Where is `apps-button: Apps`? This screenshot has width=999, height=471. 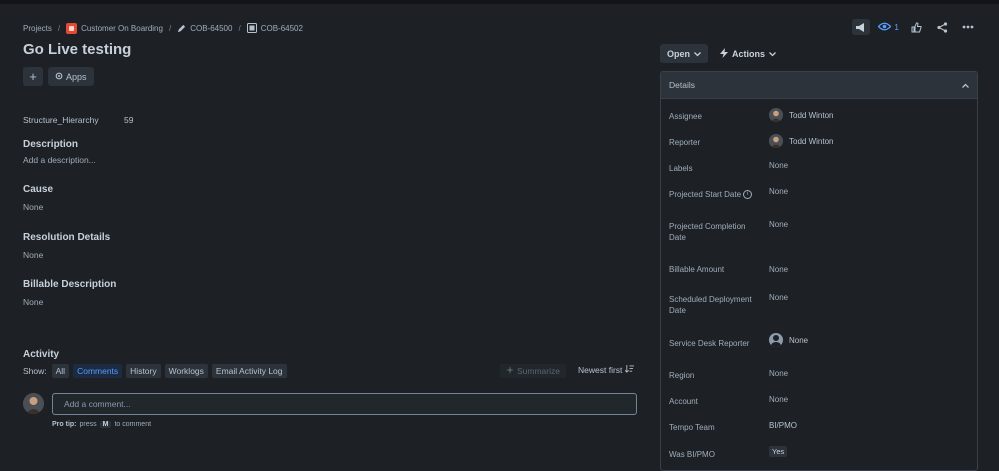 apps-button: Apps is located at coordinates (71, 76).